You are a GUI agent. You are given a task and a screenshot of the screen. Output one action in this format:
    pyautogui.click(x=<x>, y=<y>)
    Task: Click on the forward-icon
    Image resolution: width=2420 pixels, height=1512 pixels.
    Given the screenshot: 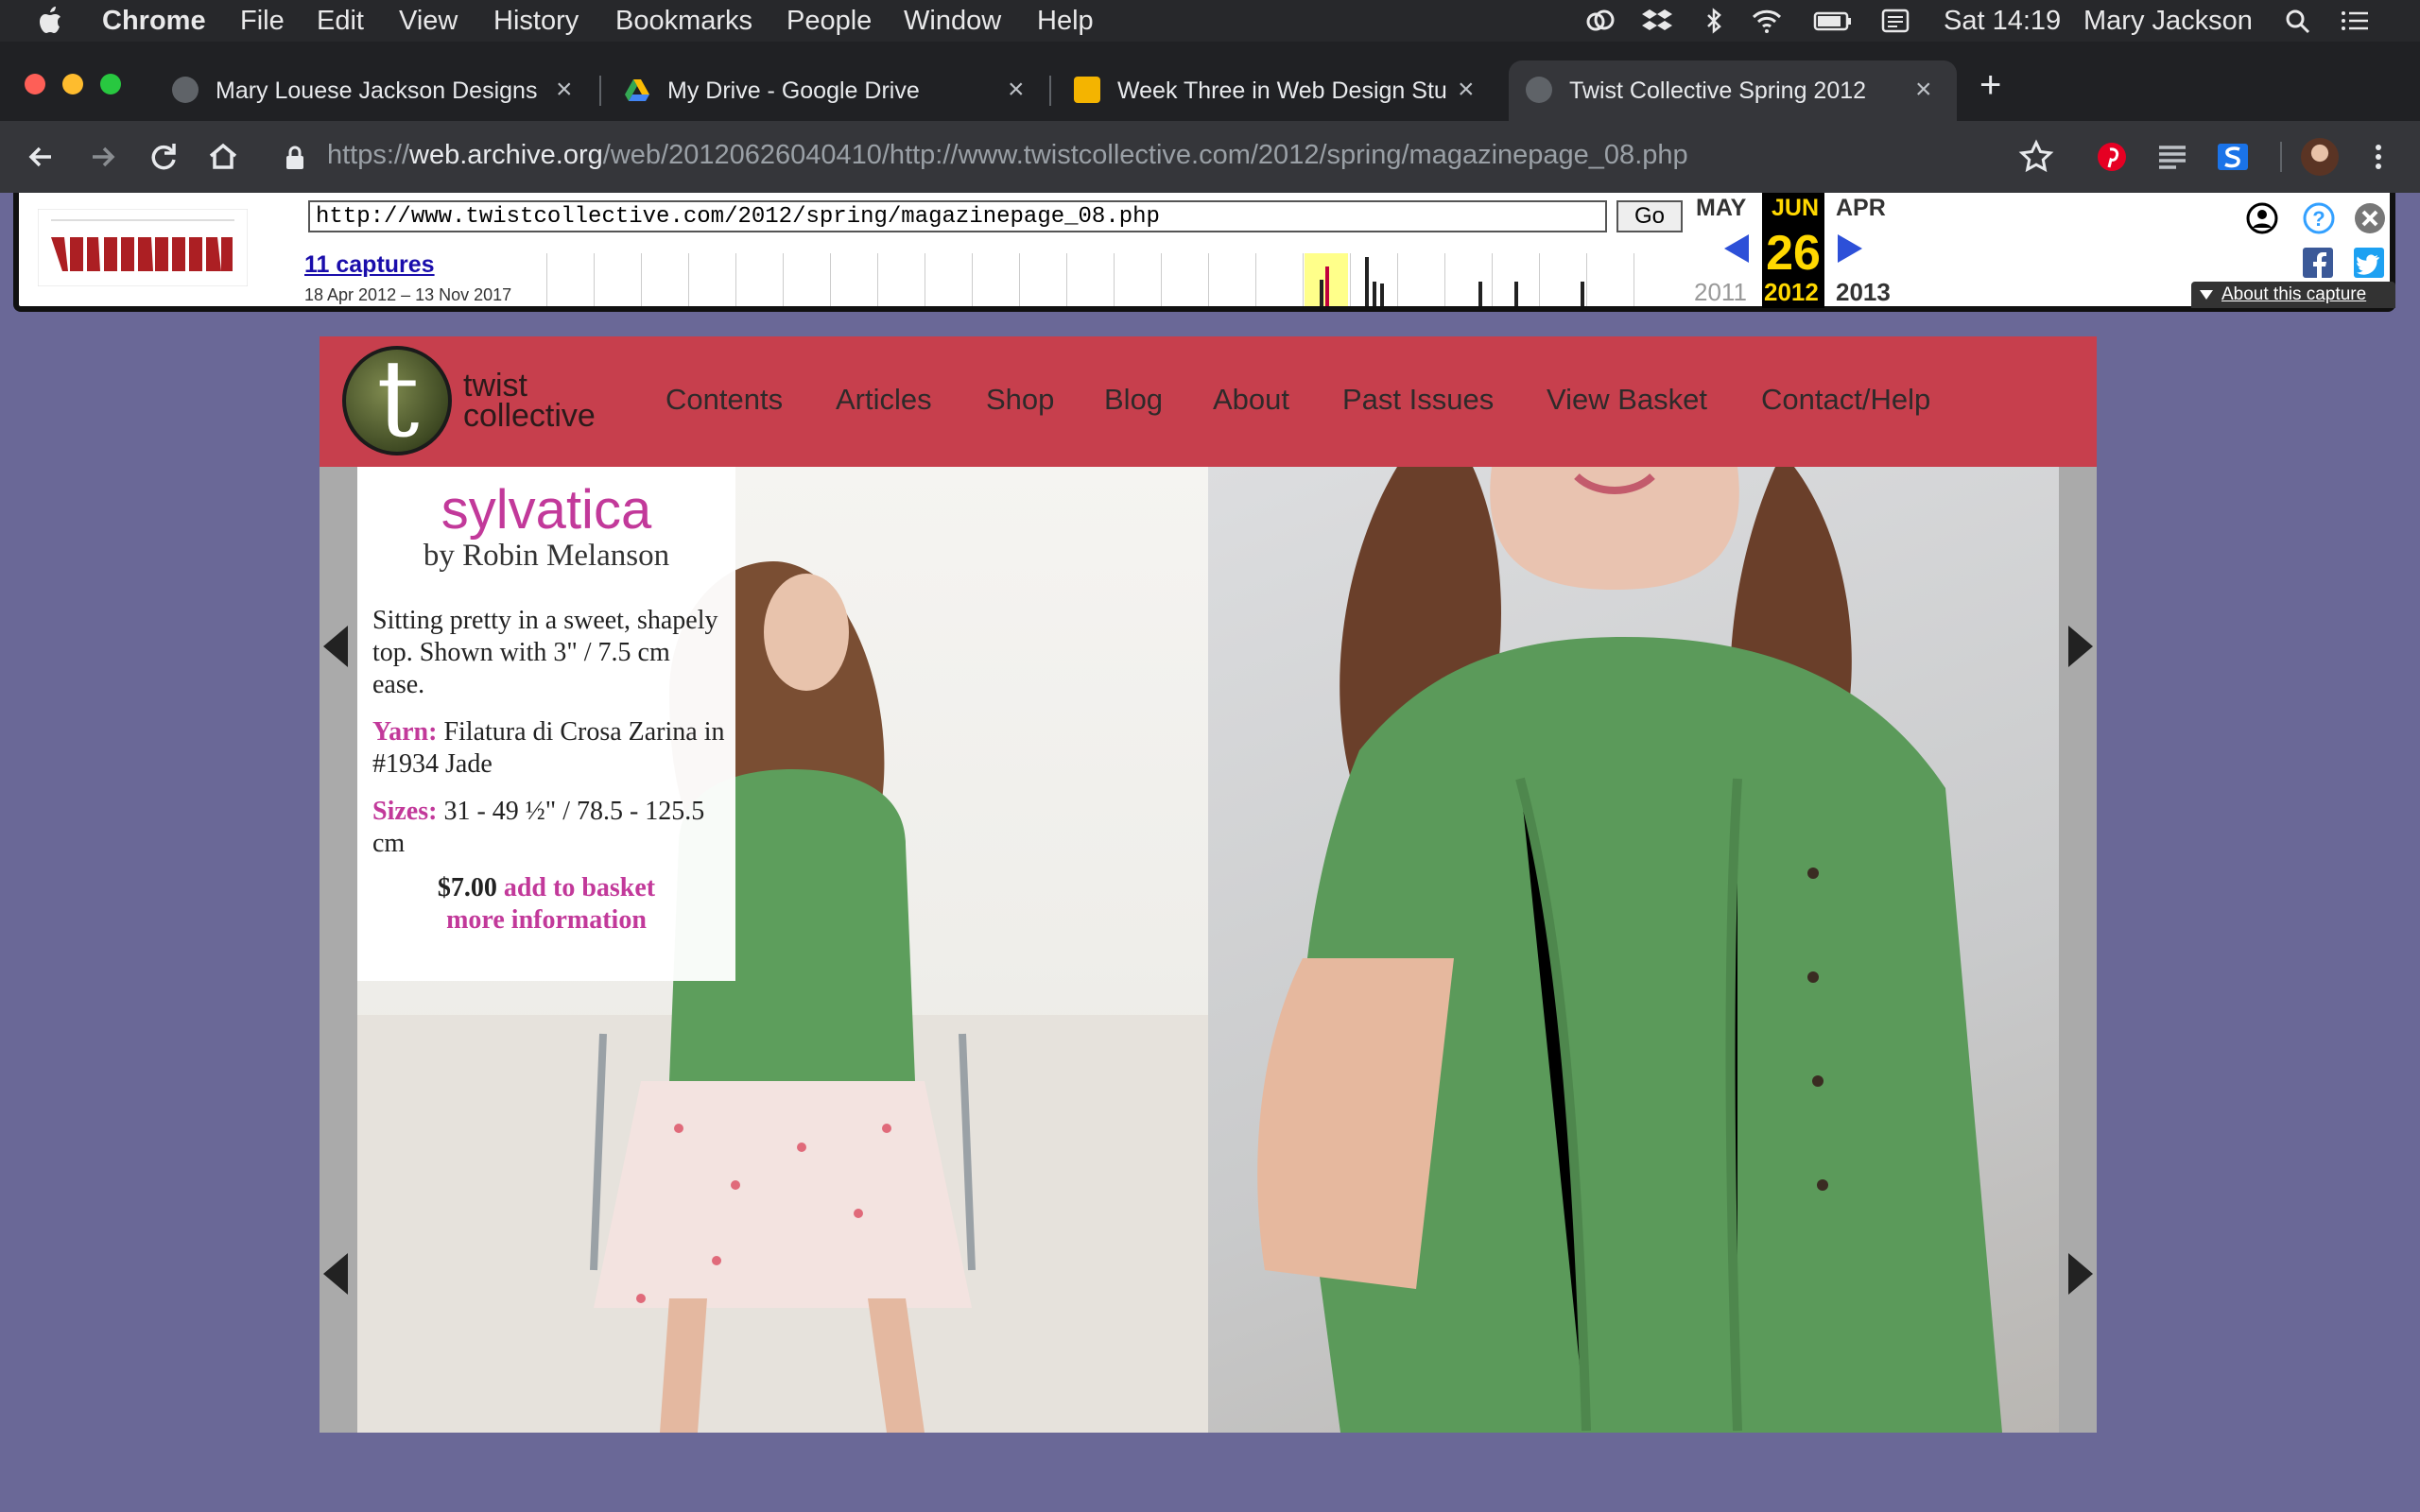 What is the action you would take?
    pyautogui.click(x=102, y=157)
    